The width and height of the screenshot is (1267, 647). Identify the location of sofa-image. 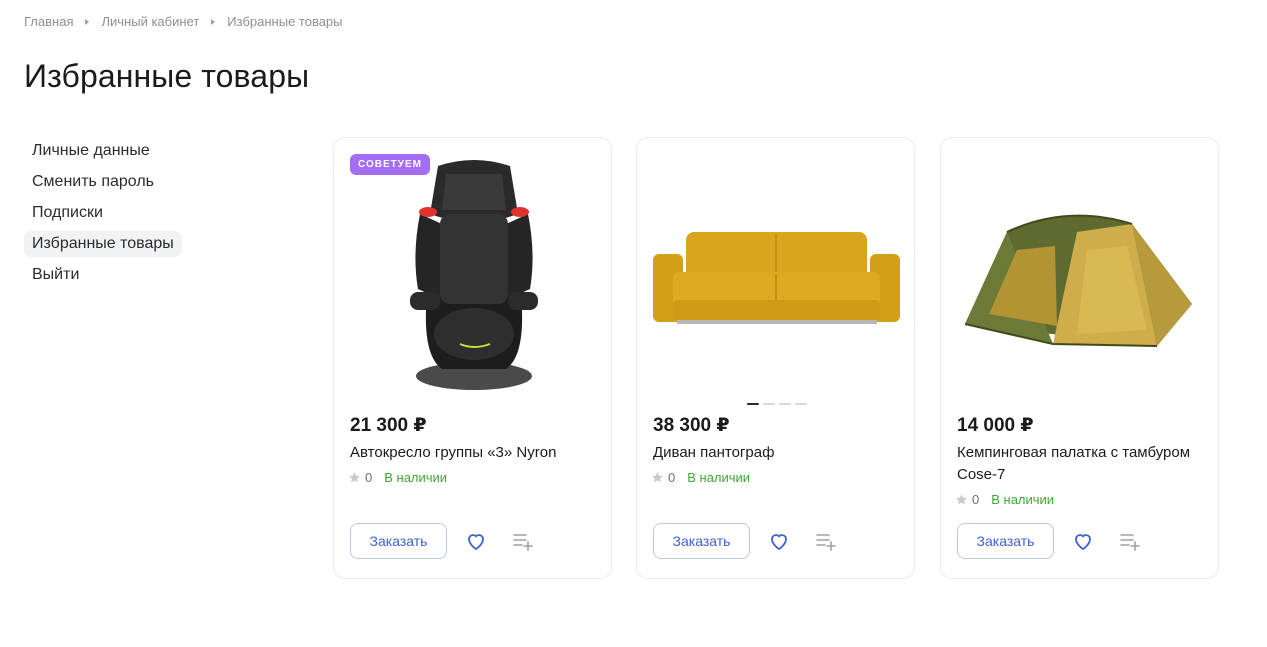
(776, 275).